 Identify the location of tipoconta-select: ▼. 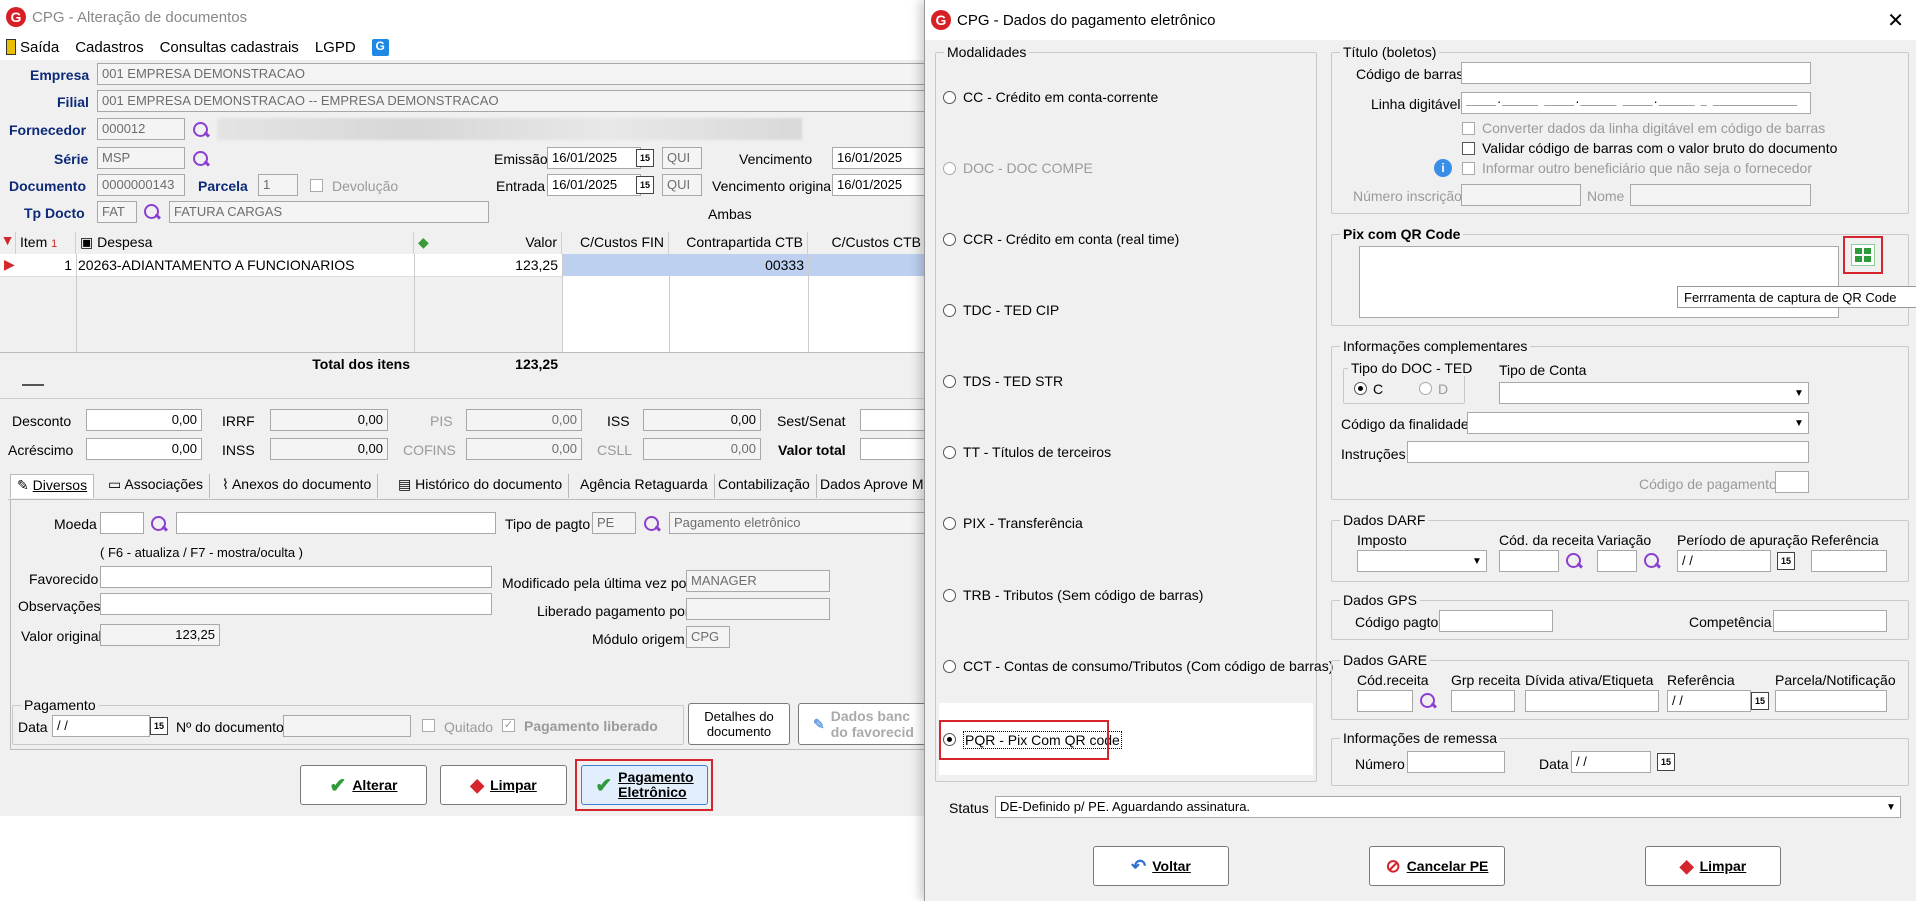
(1654, 393).